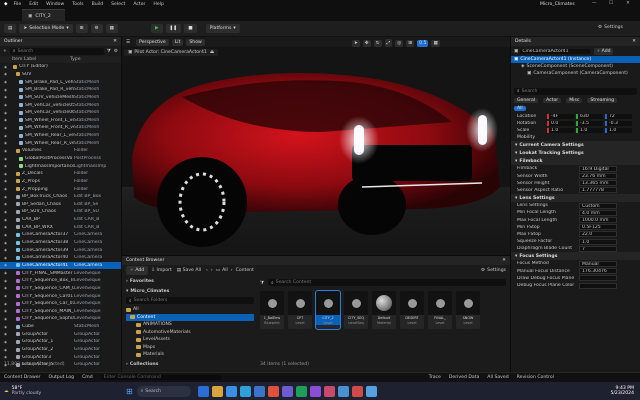 This screenshot has height=400, width=640. I want to click on transform-field: 630, so click(589, 116).